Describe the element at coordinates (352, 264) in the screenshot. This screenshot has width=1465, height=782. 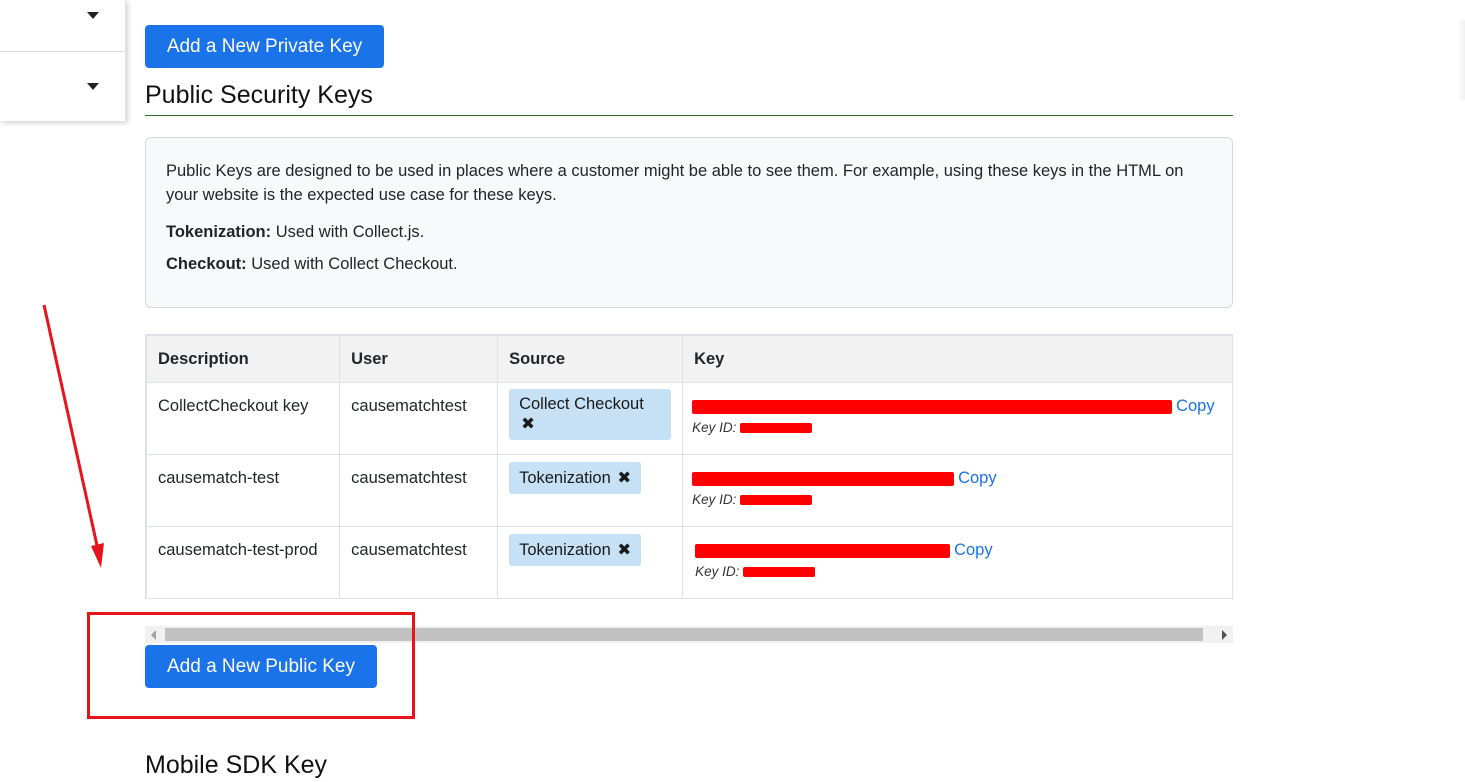
I see `checkout-text: Used with Collect Checkout.` at that location.